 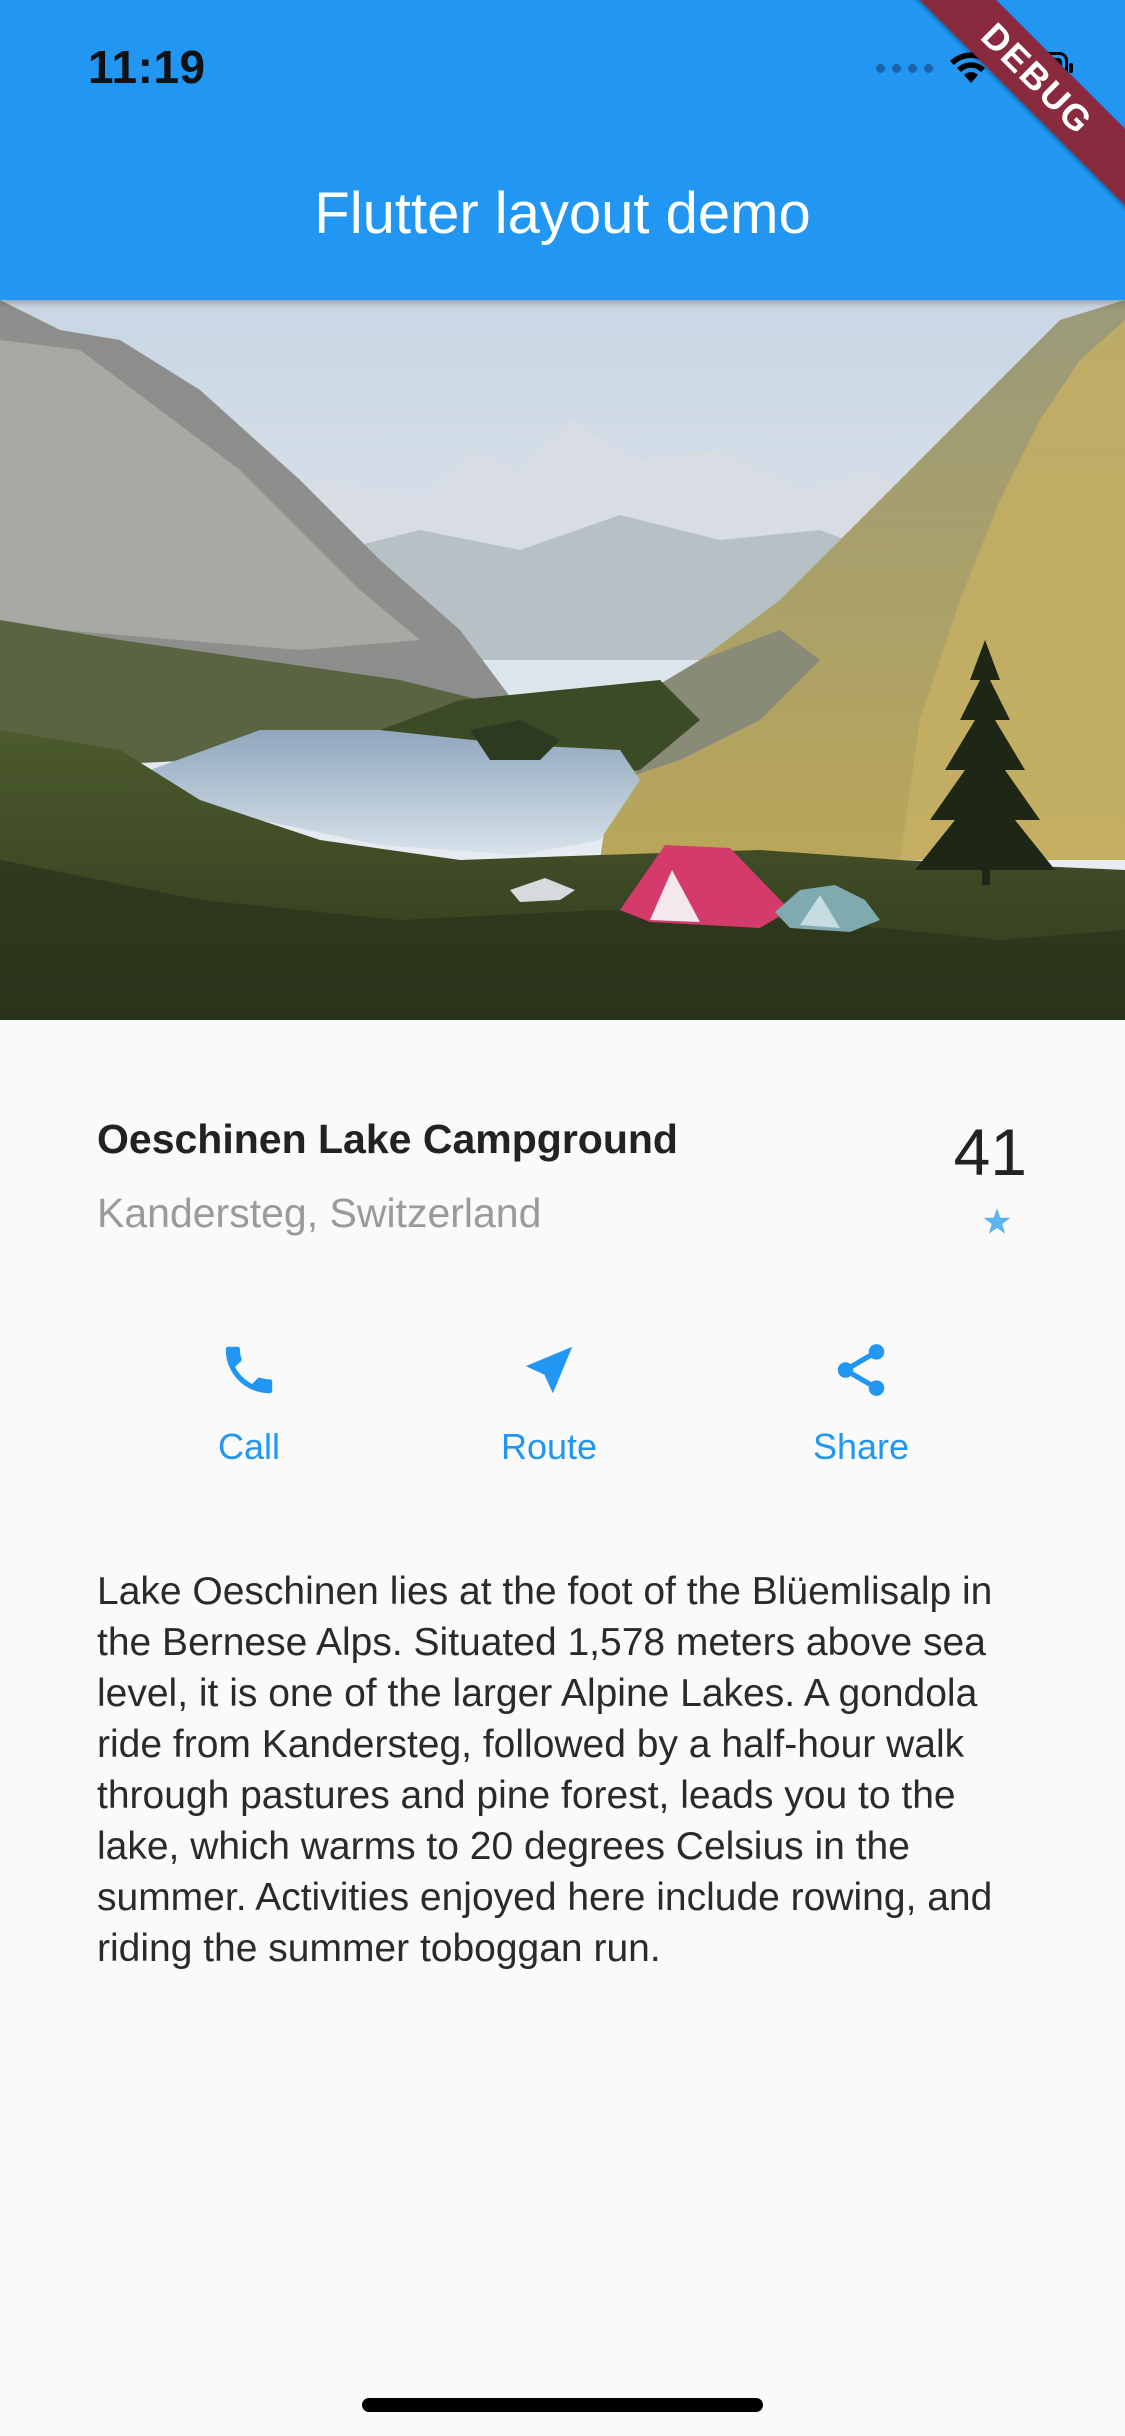 What do you see at coordinates (861, 1399) in the screenshot?
I see `share-button: Share` at bounding box center [861, 1399].